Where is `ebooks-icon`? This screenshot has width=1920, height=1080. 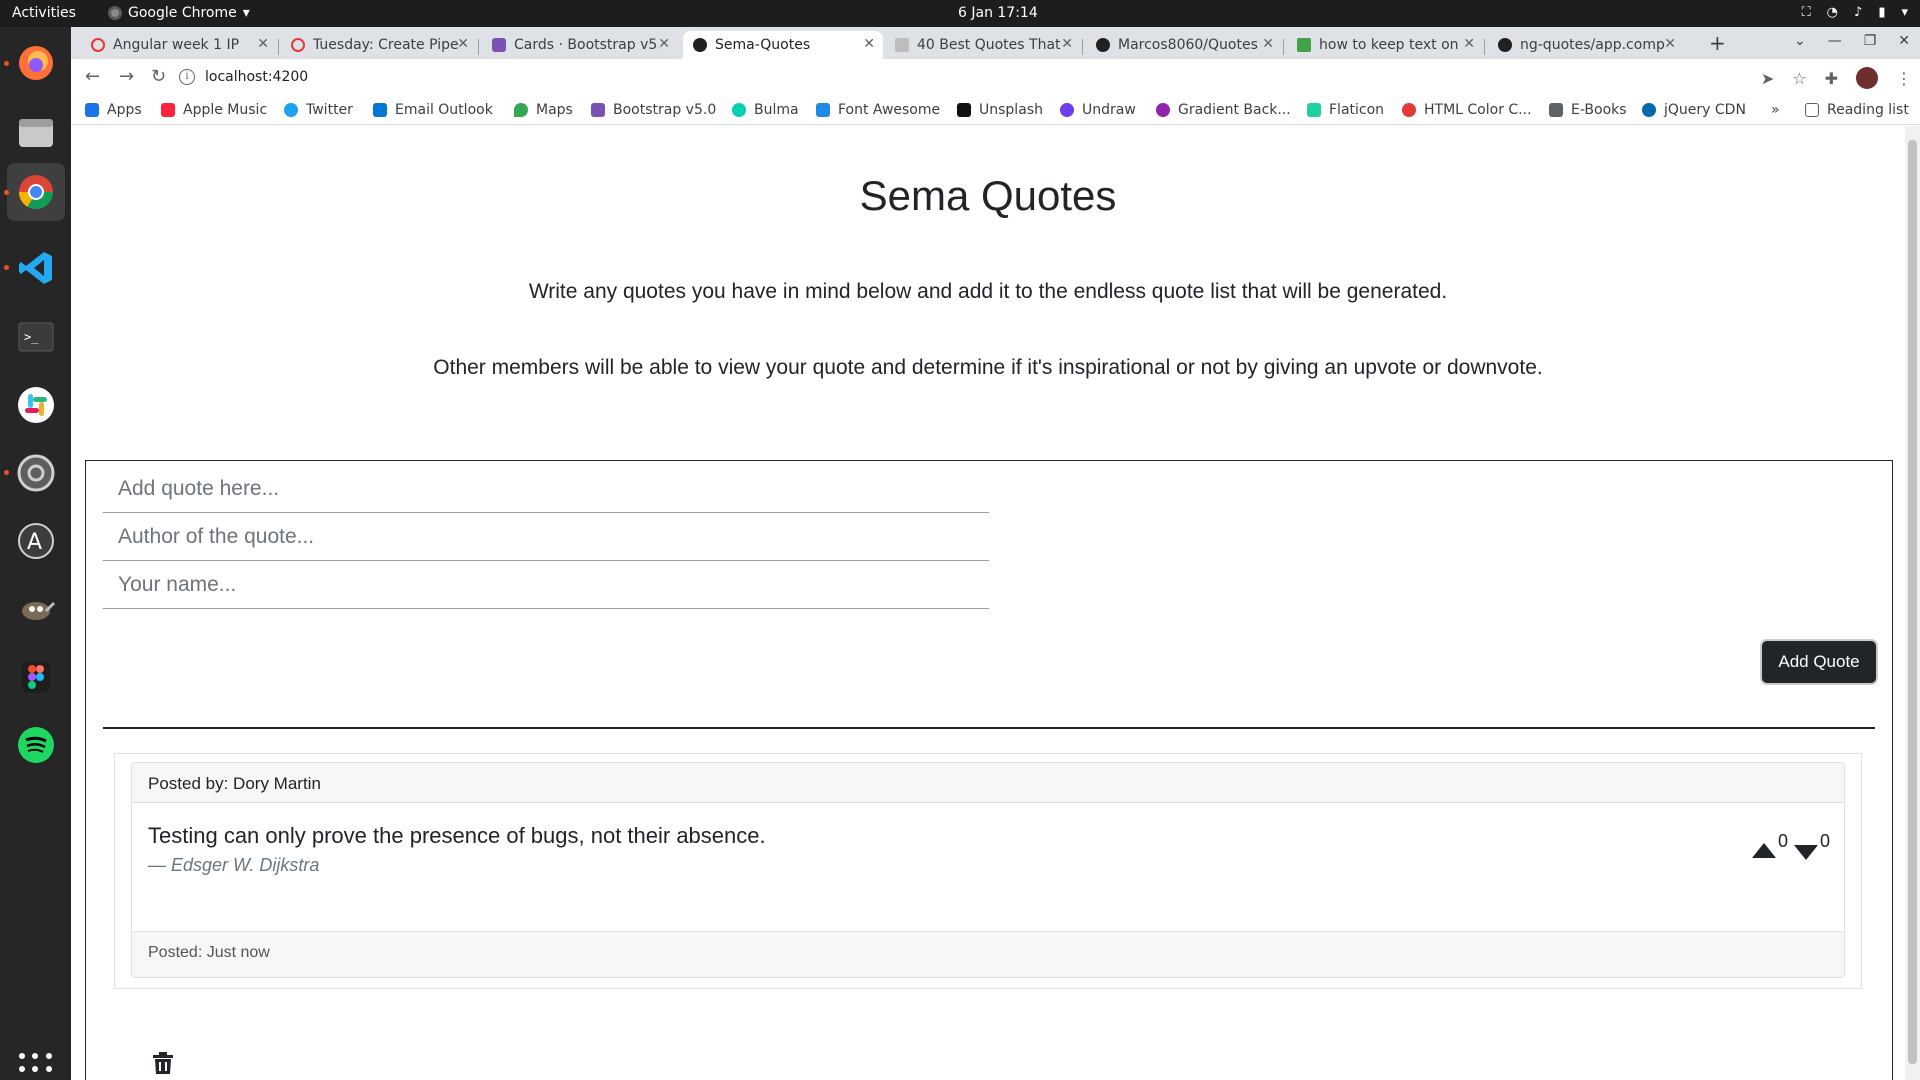
ebooks-icon is located at coordinates (1556, 110).